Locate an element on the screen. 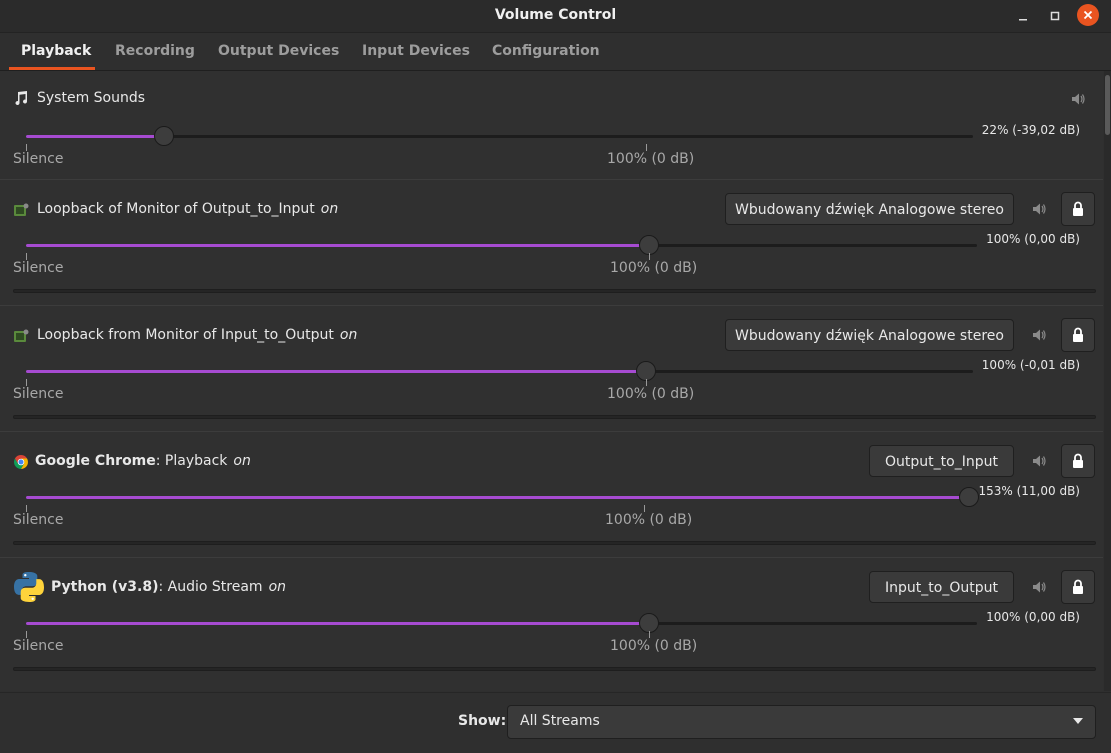 This screenshot has height=753, width=1111. show-label: Show: is located at coordinates (482, 721).